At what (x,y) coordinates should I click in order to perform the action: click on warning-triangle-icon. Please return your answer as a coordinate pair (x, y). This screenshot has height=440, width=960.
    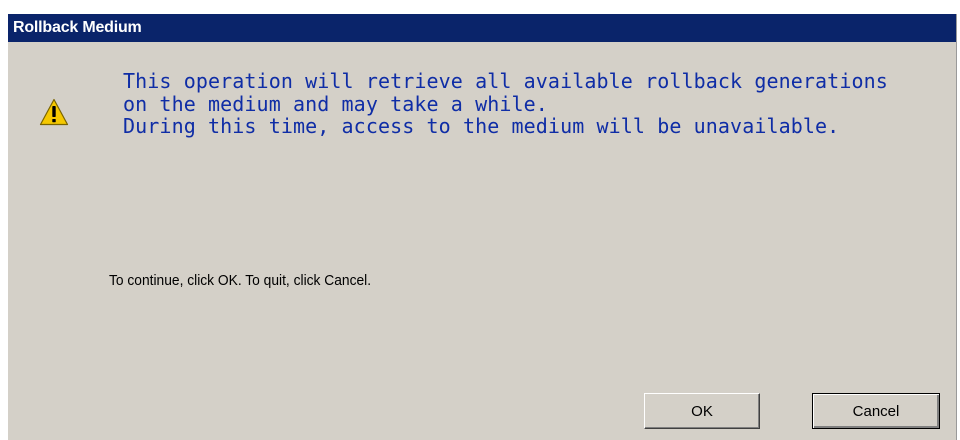
    Looking at the image, I should click on (54, 112).